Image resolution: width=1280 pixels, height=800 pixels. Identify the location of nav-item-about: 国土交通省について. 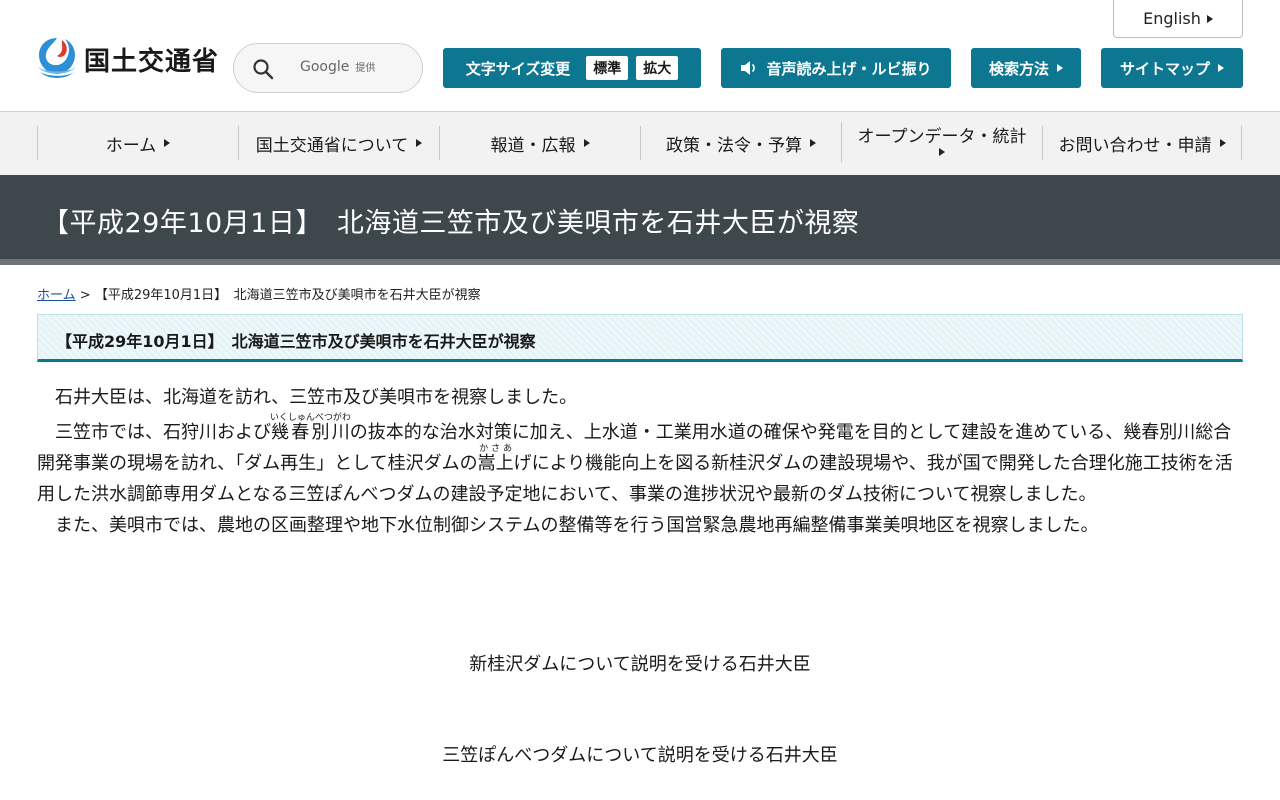
(338, 143).